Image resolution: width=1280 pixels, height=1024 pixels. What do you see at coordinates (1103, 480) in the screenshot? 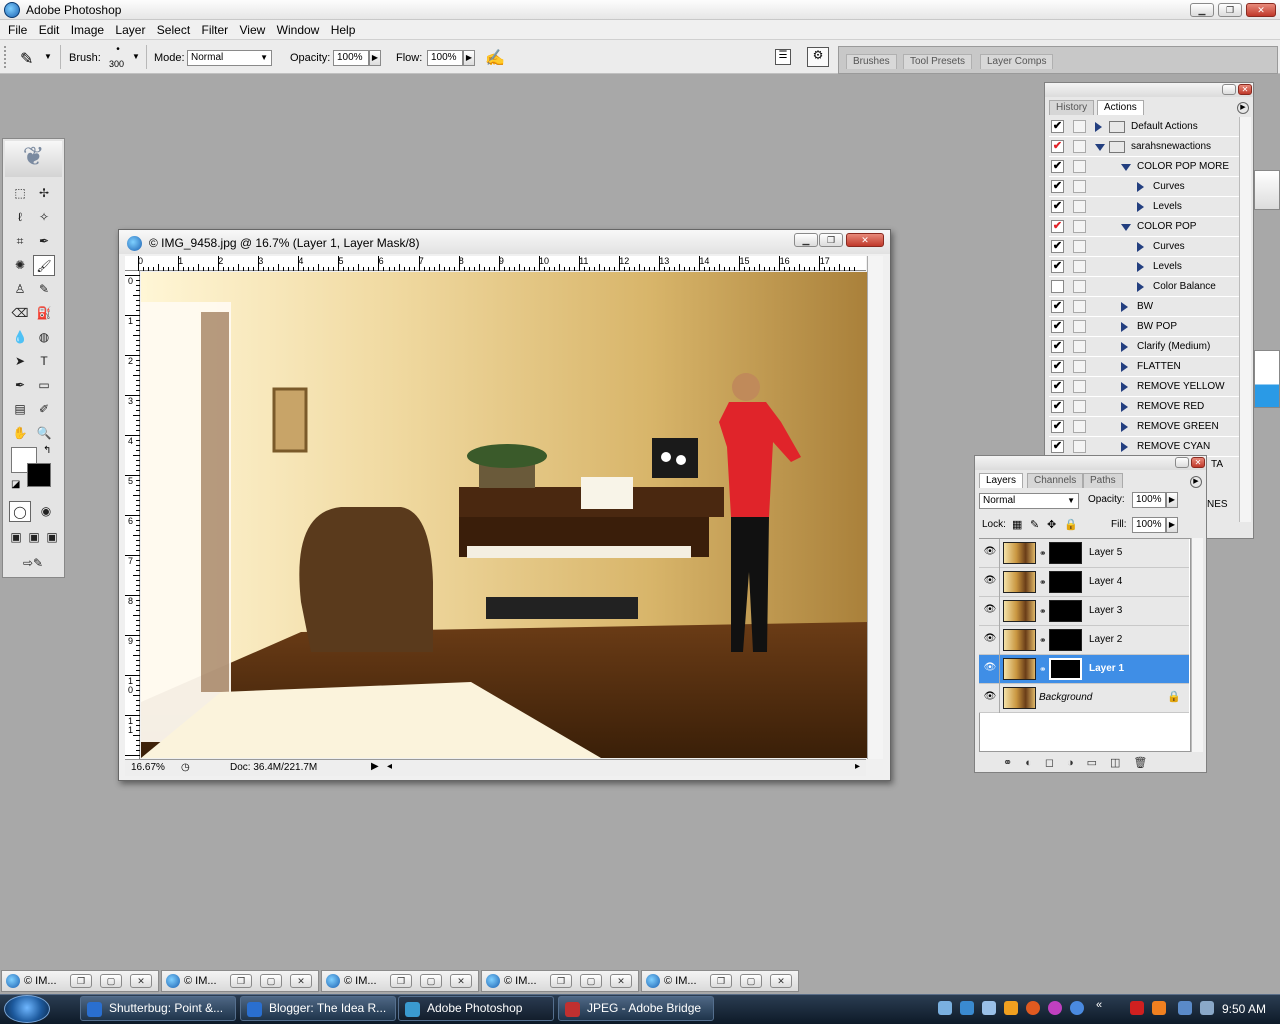
I see `tab-paths: Paths` at bounding box center [1103, 480].